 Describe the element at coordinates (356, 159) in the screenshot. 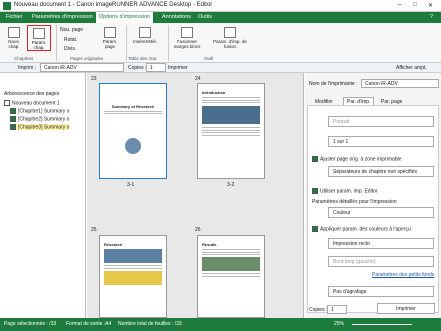

I see `fit-checkbox: Ajuster page orig. à zone imprimable` at that location.